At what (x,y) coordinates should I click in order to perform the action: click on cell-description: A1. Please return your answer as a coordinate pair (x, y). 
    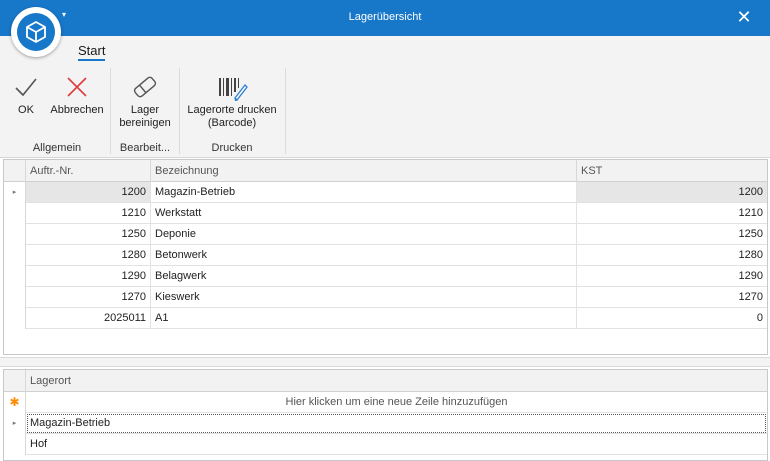
    Looking at the image, I should click on (364, 318).